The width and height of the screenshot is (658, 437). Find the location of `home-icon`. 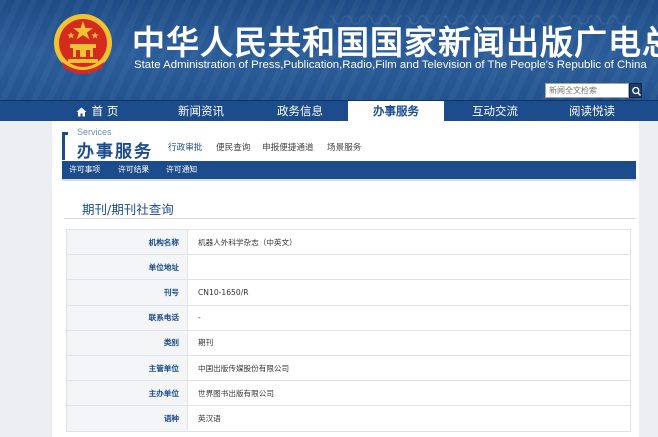

home-icon is located at coordinates (81, 111).